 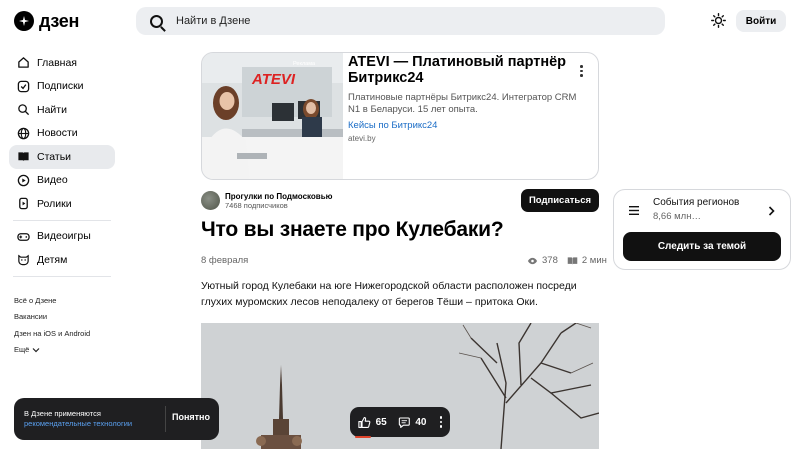 What do you see at coordinates (696, 202) in the screenshot?
I see `topic-title: События регионов` at bounding box center [696, 202].